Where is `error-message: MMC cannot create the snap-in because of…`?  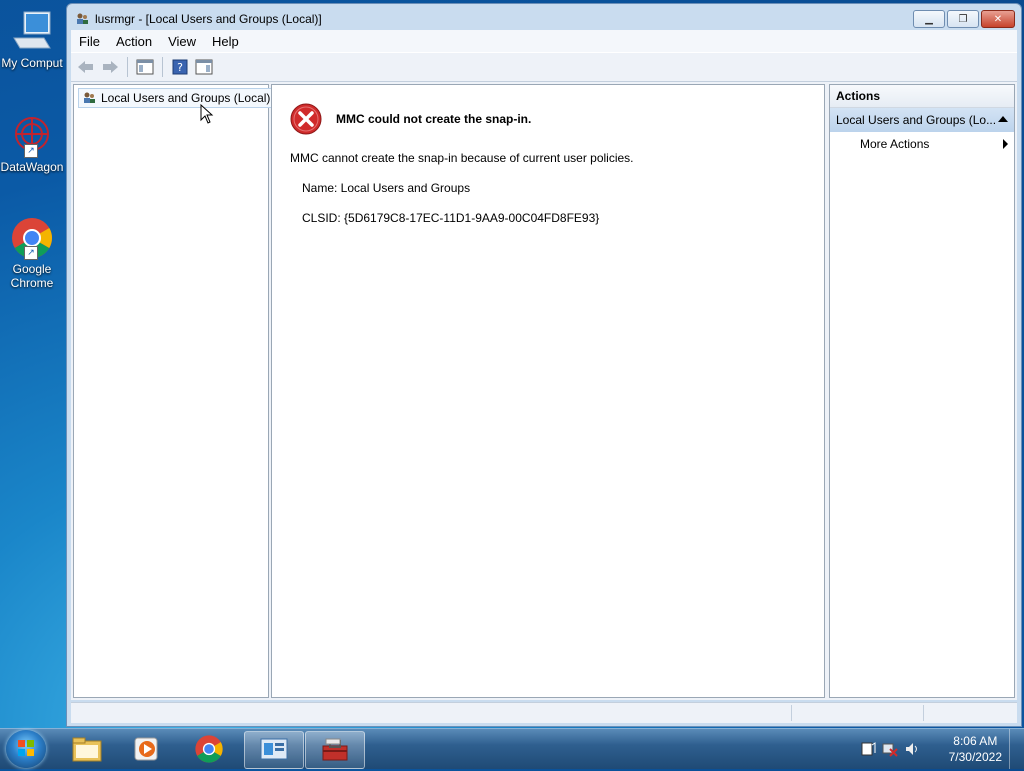 error-message: MMC cannot create the snap-in because of… is located at coordinates (462, 158).